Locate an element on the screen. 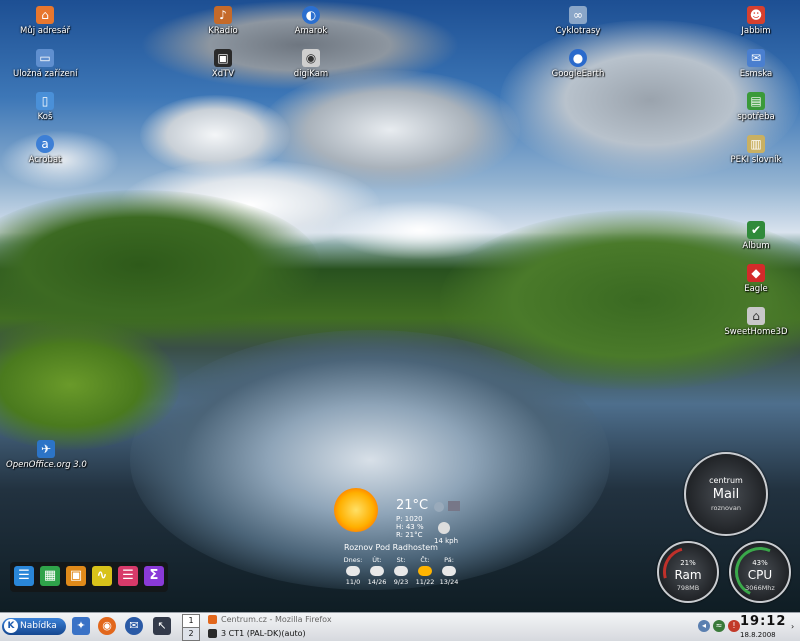  desktop-icon-cyklotrasy: ∞ Cyklotrasy is located at coordinates (578, 21).